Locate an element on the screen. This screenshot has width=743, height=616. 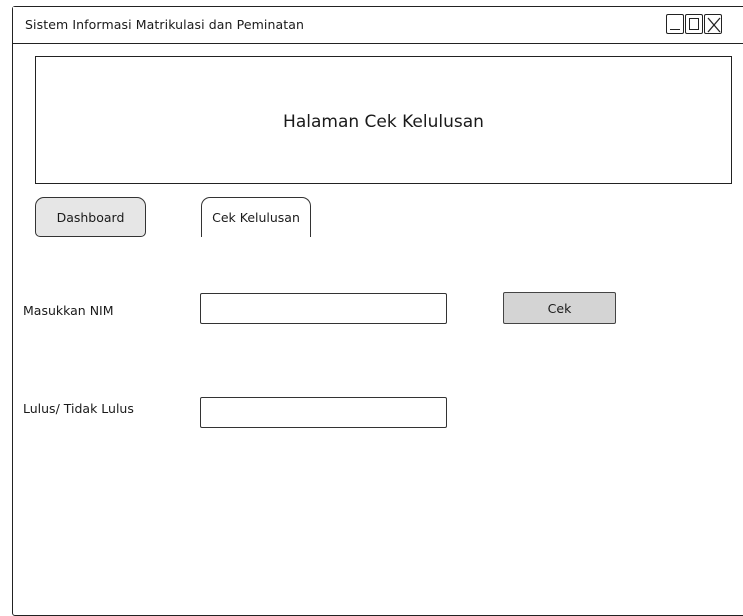
dashboard-button: Dashboard is located at coordinates (90, 217).